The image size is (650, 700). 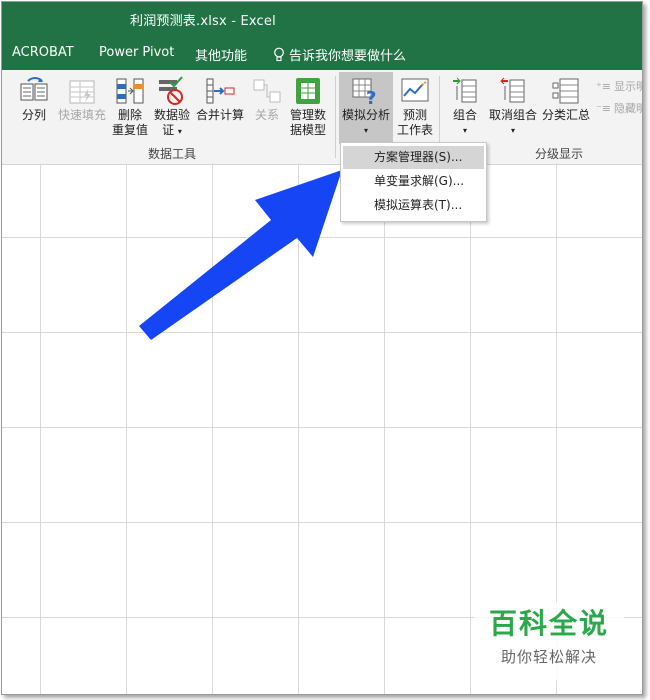 I want to click on validation-label-row2: 证 ▾, so click(x=172, y=131).